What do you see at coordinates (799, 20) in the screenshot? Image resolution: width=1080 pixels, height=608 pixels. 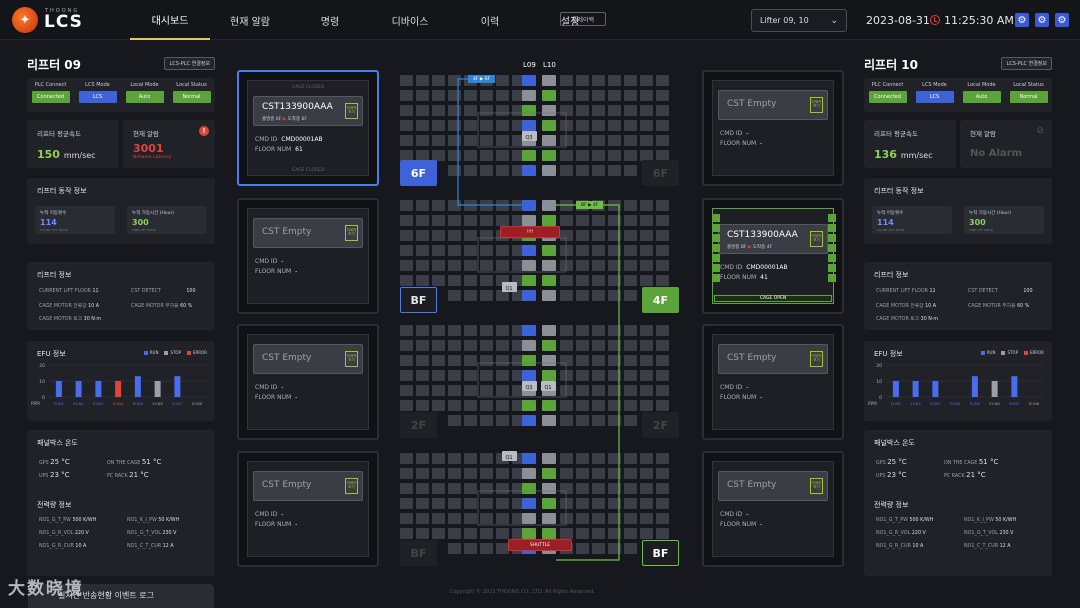 I see `lifter-select: Lifter 09, 10 ⌄` at bounding box center [799, 20].